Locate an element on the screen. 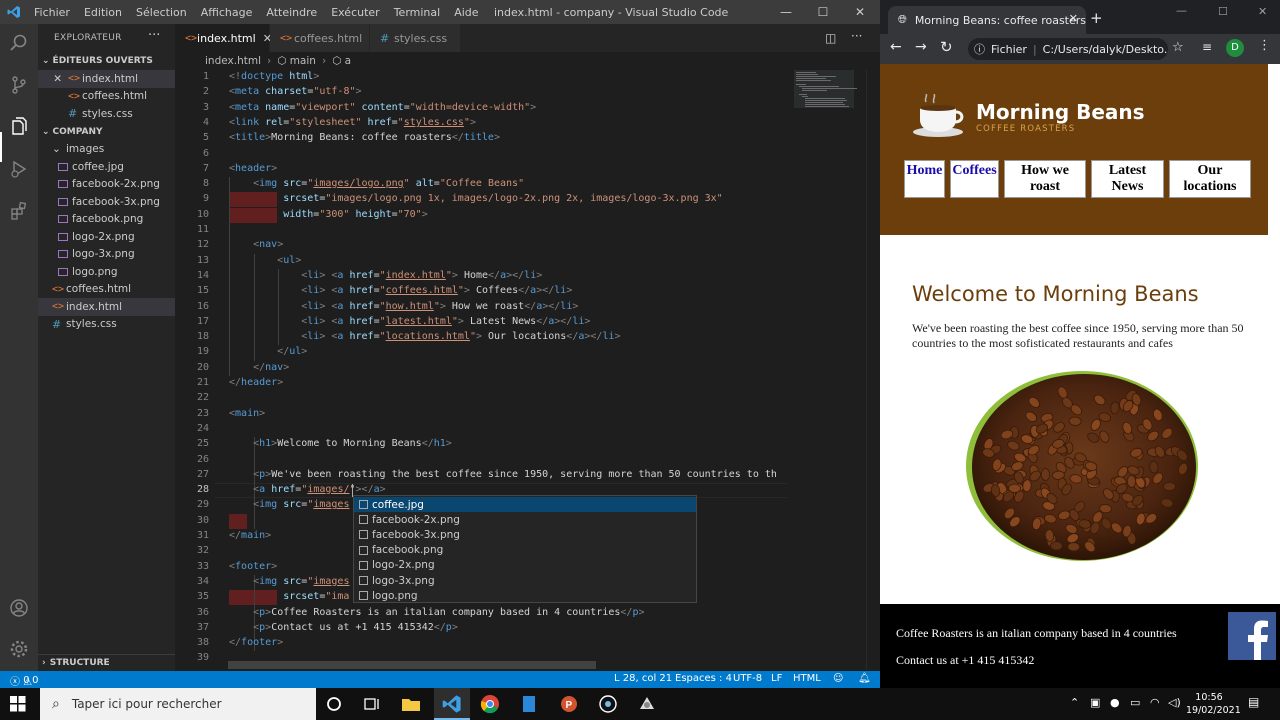  structure-section: › STRUCTURE is located at coordinates (106, 662).